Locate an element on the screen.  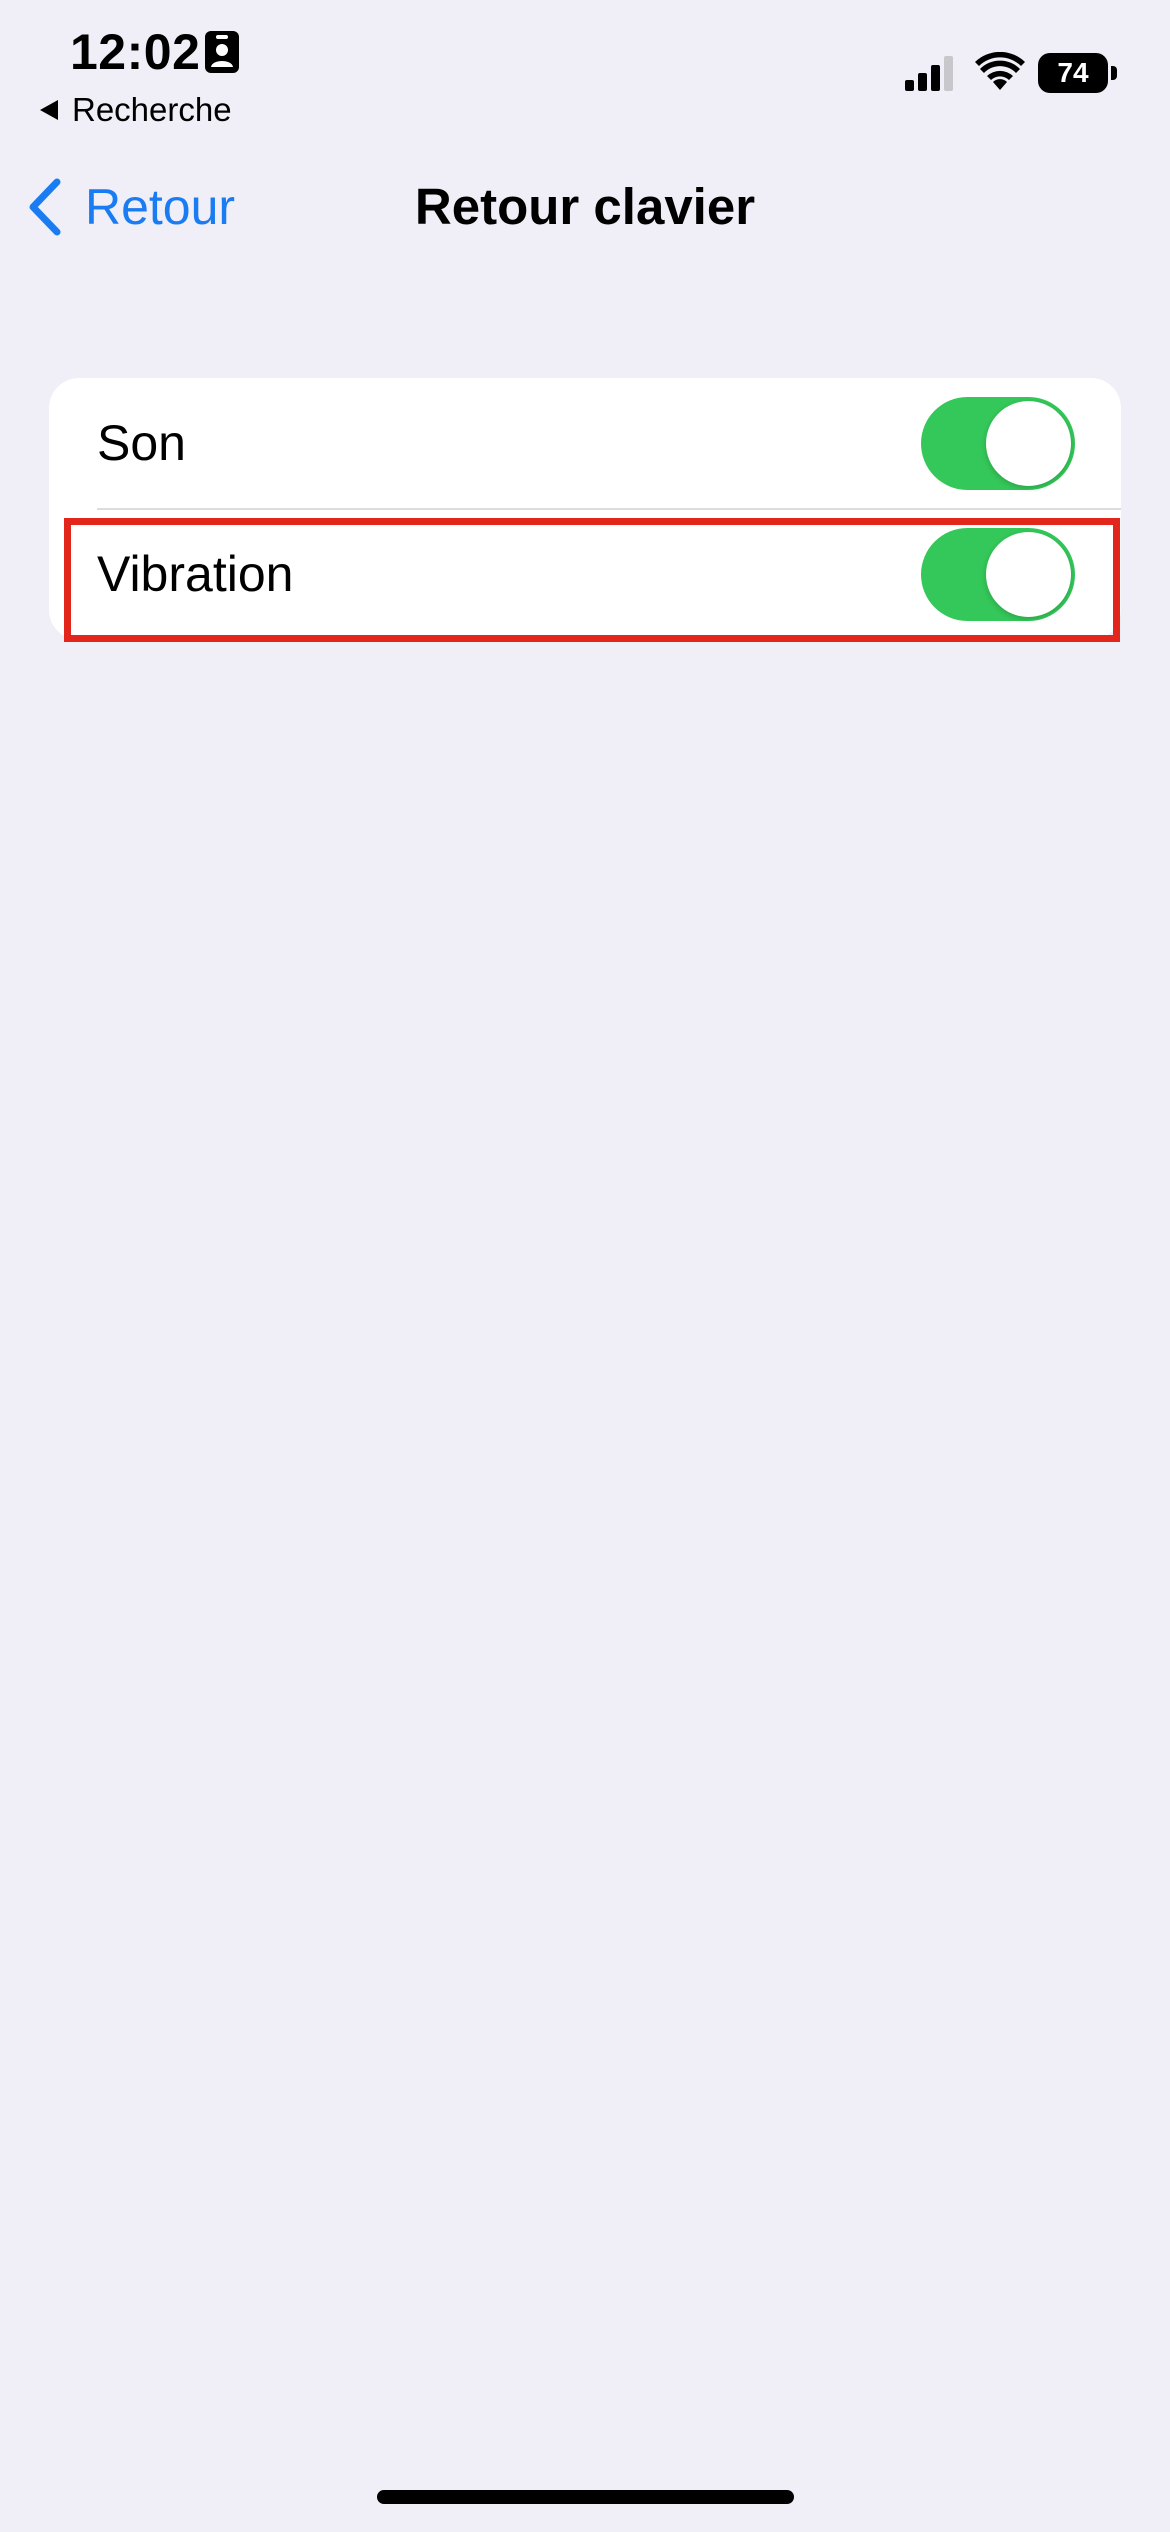
id-badge-icon is located at coordinates (222, 52).